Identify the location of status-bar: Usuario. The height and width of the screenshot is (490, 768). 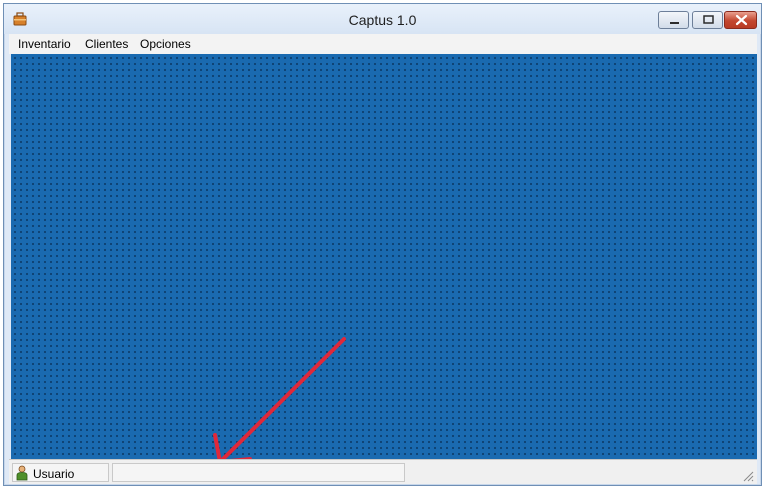
(383, 471).